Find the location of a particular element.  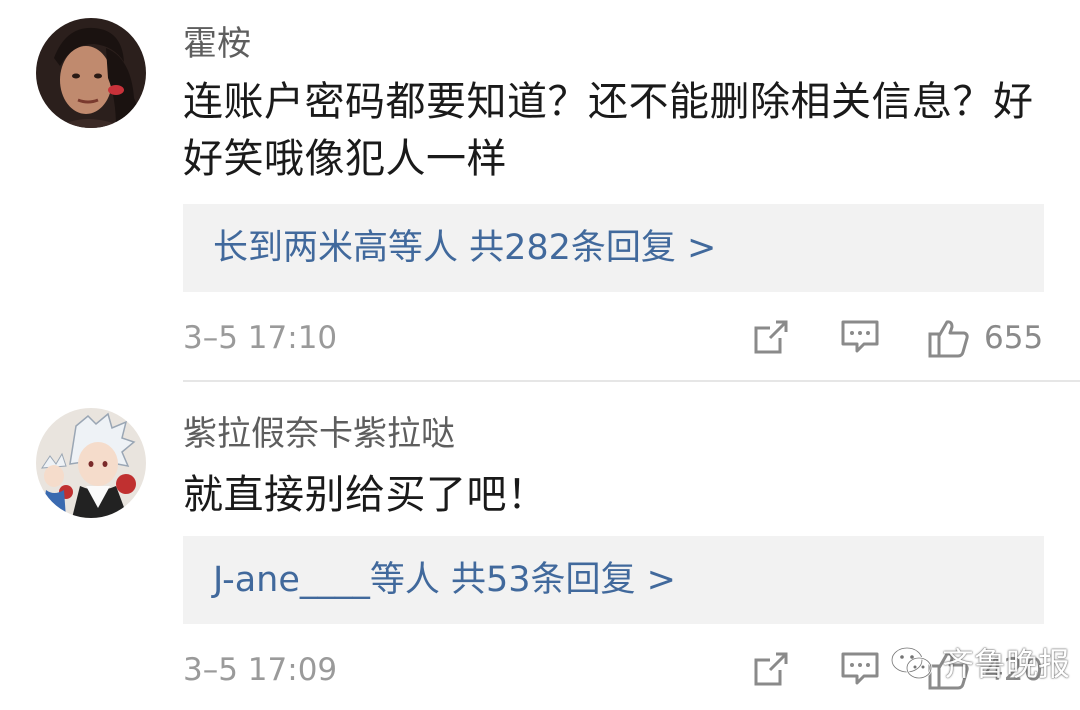

username: 霍桉 is located at coordinates (217, 44).